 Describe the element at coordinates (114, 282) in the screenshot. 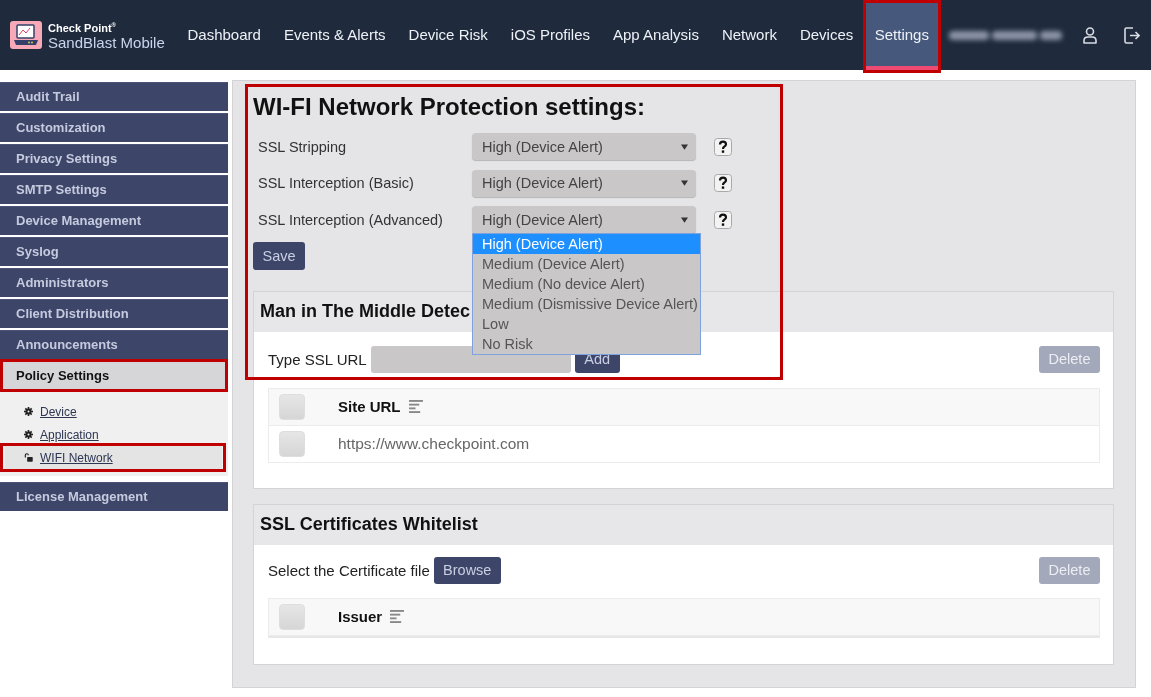

I see `sidebar-item: Administrators` at that location.